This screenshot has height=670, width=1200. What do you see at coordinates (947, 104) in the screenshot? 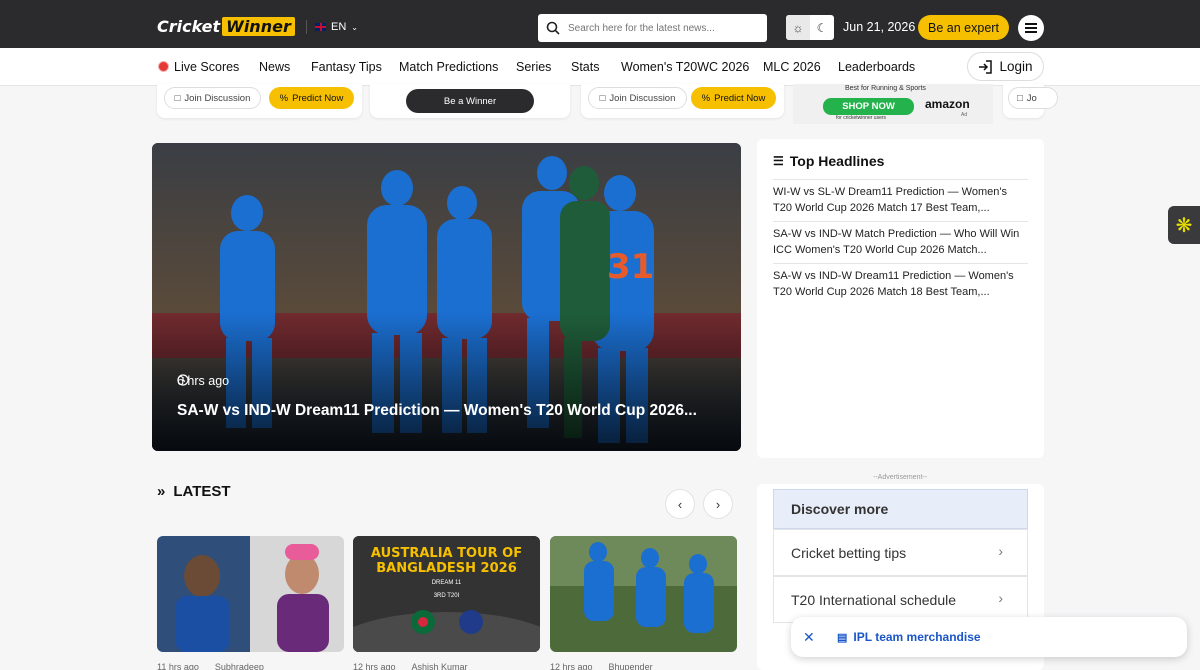
I see `amazon-logo: amazon` at bounding box center [947, 104].